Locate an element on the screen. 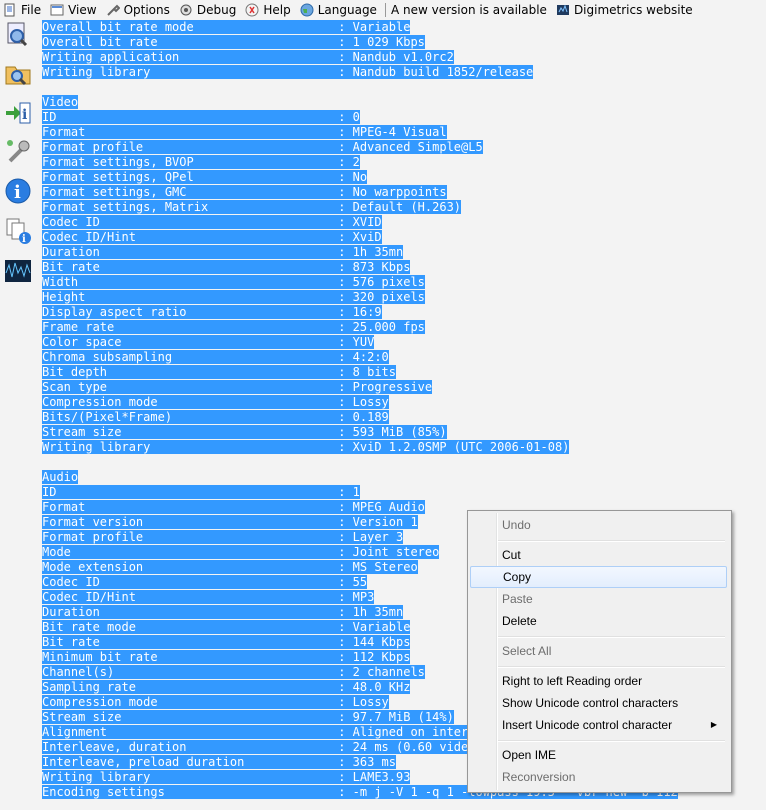 This screenshot has height=810, width=766. info-line: Audio is located at coordinates (360, 477).